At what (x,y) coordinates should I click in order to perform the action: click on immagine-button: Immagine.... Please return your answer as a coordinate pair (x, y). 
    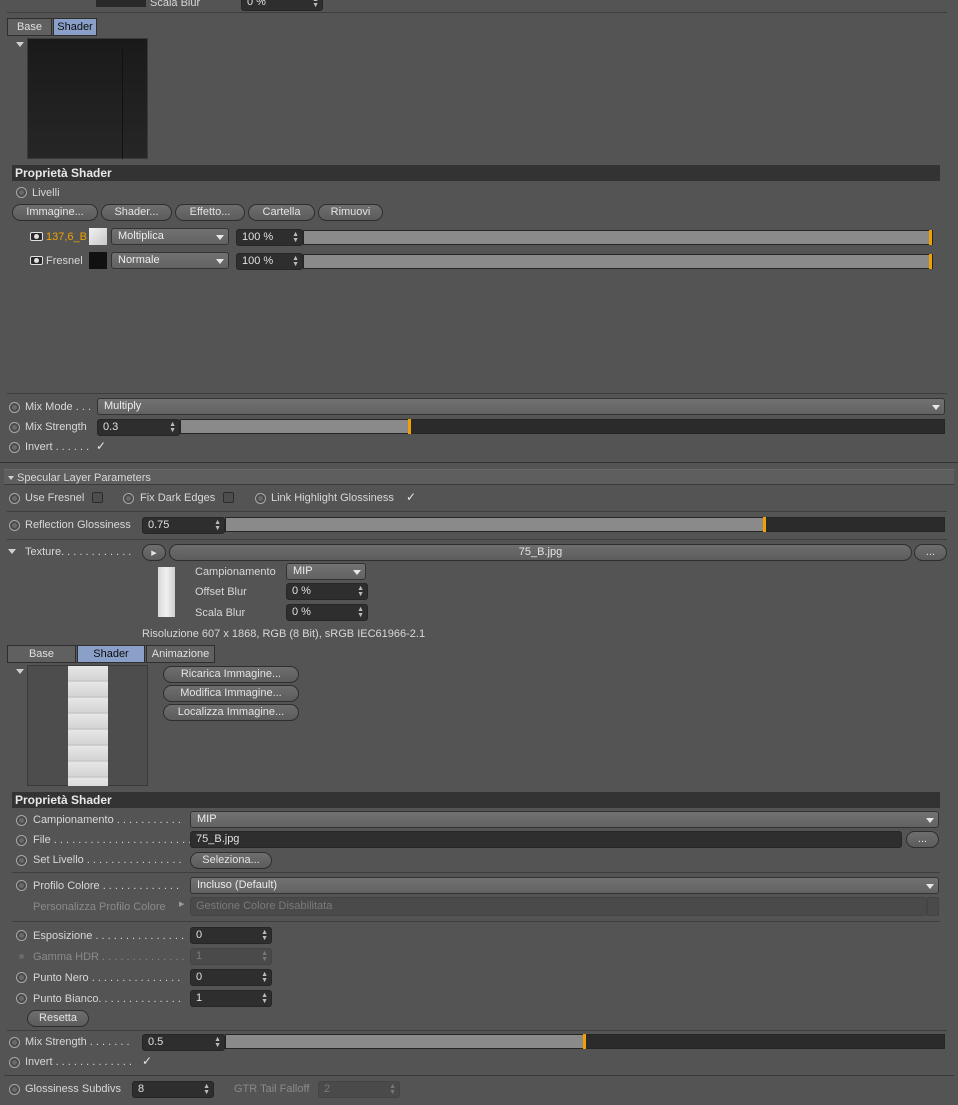
    Looking at the image, I should click on (55, 212).